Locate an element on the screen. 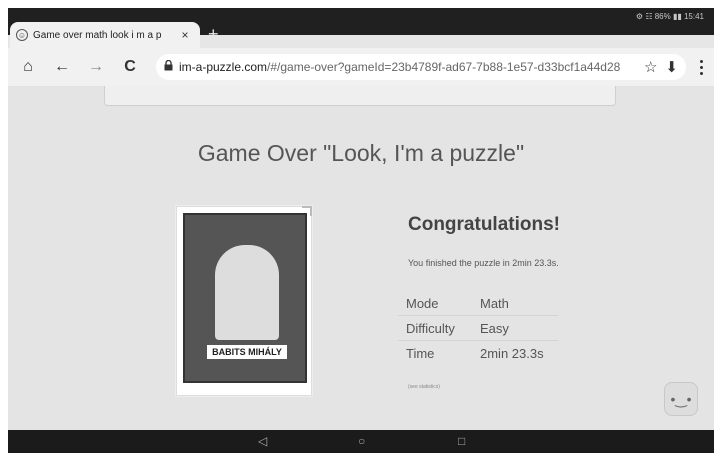 The height and width of the screenshot is (453, 715). back-arrow-icon: ← is located at coordinates (62, 67).